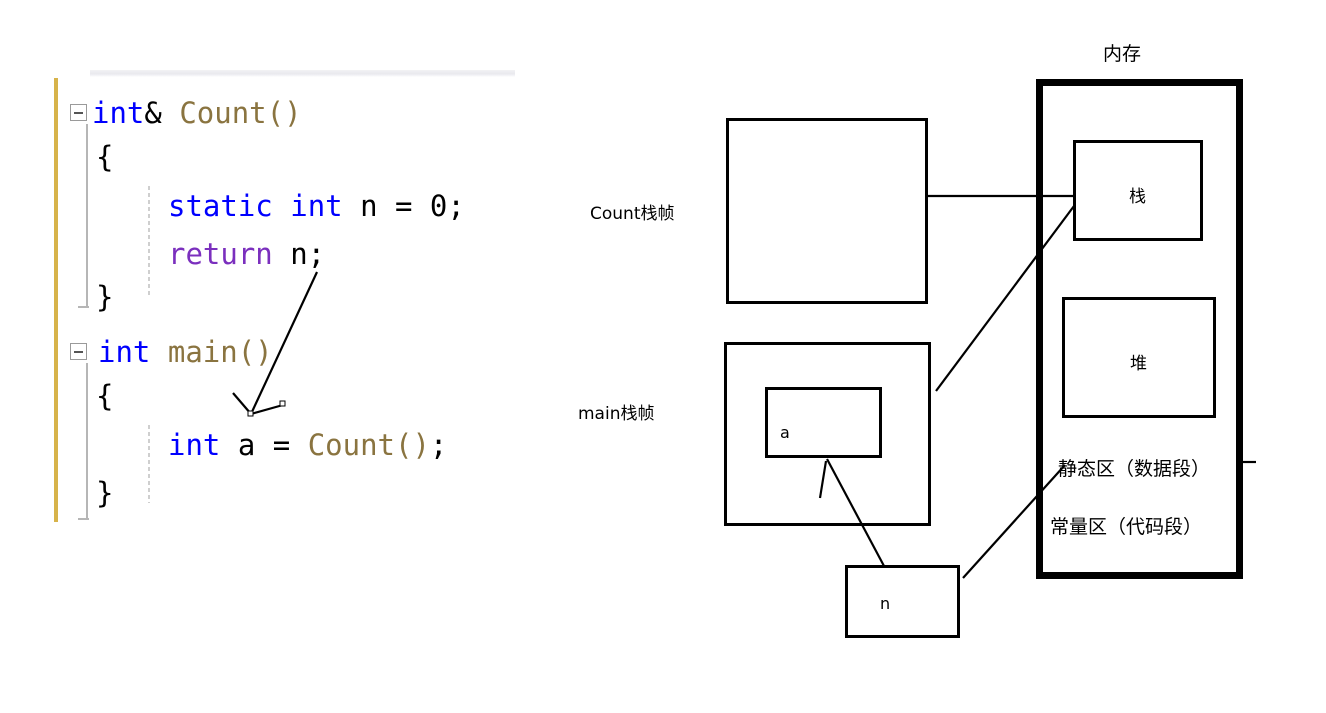 The image size is (1326, 713). I want to click on main-frame-to-stack-line, so click(1005, 298).